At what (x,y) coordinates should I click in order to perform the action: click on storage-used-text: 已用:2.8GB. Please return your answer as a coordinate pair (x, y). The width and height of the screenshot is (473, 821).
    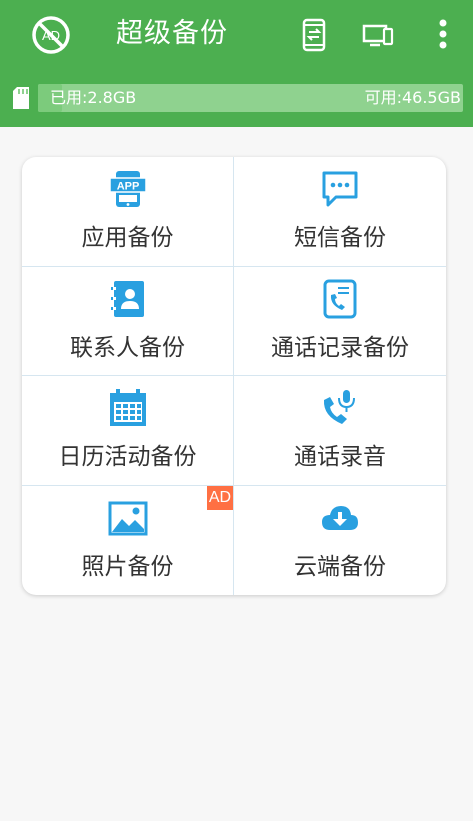
    Looking at the image, I should click on (93, 97).